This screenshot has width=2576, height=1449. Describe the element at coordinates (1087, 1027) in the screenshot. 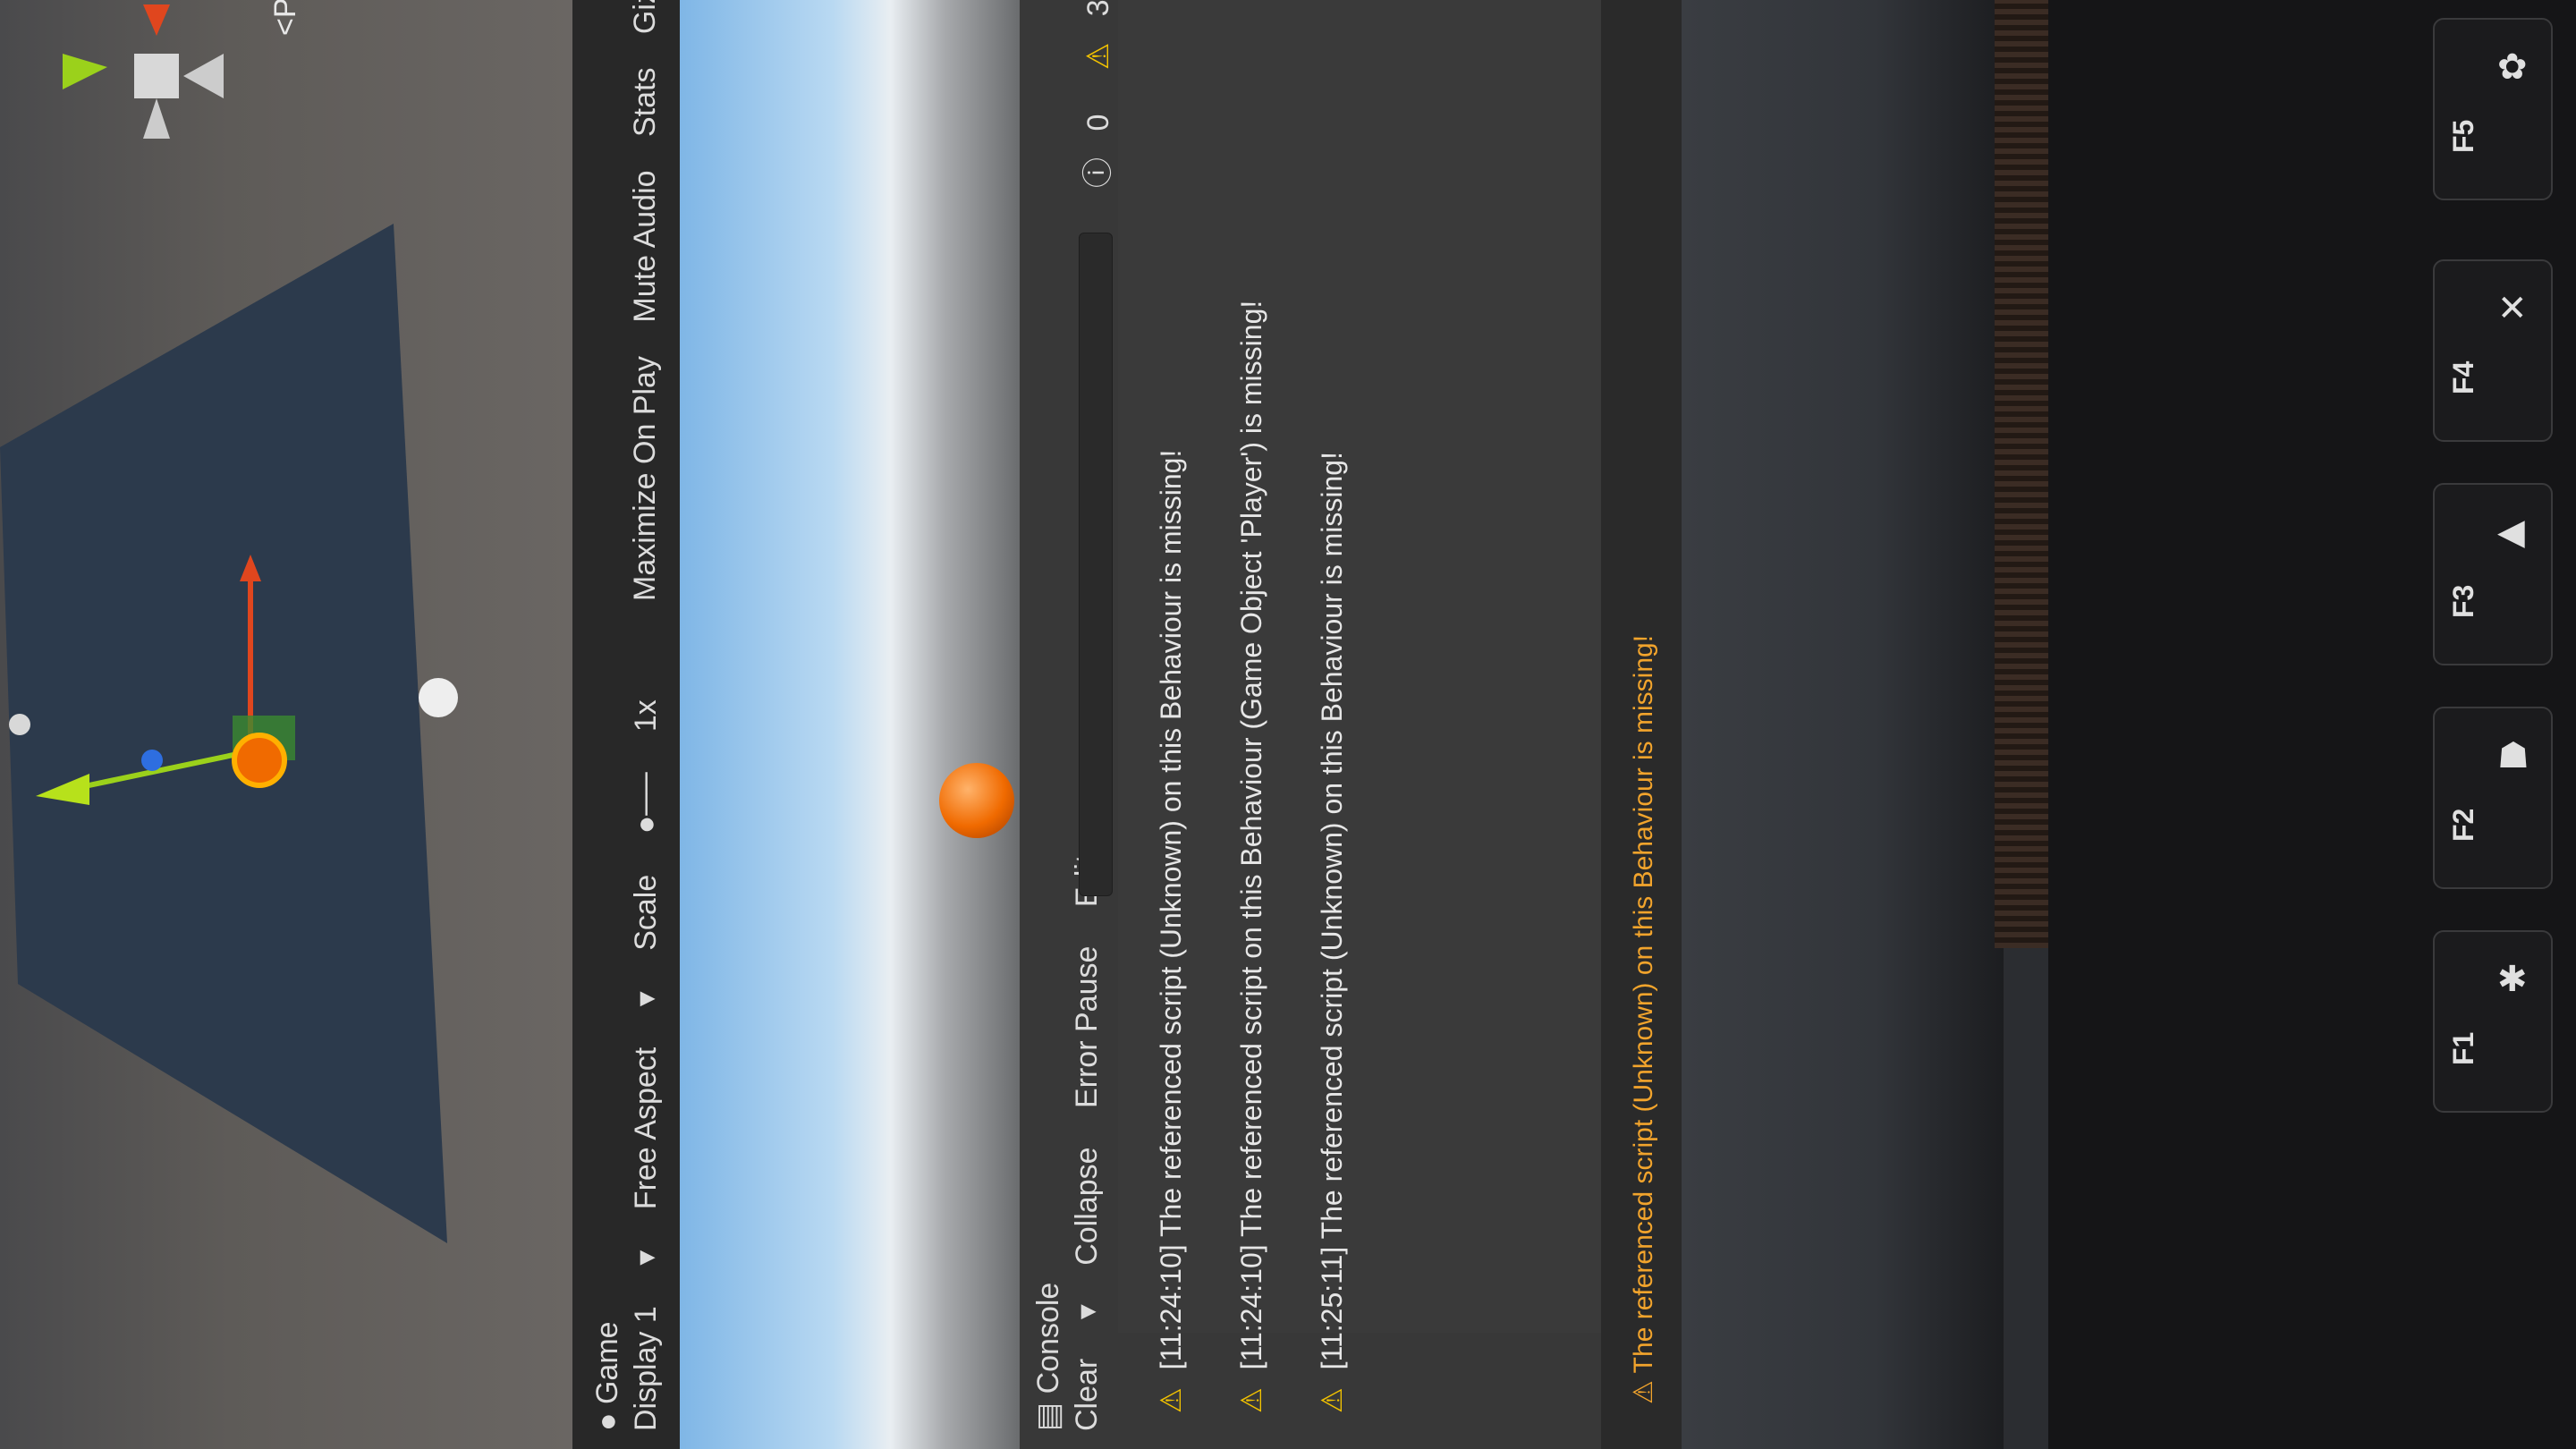

I see `error-pause-toggle: Error Pause` at that location.